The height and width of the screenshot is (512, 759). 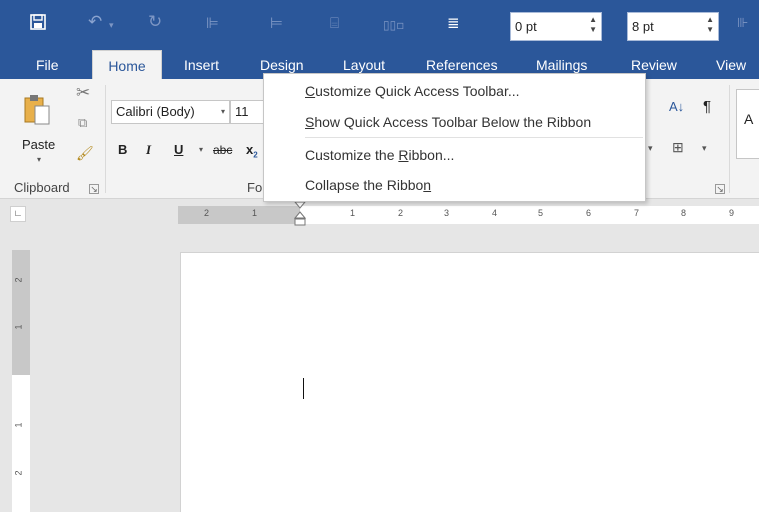 What do you see at coordinates (749, 119) in the screenshot?
I see `style-preview: A` at bounding box center [749, 119].